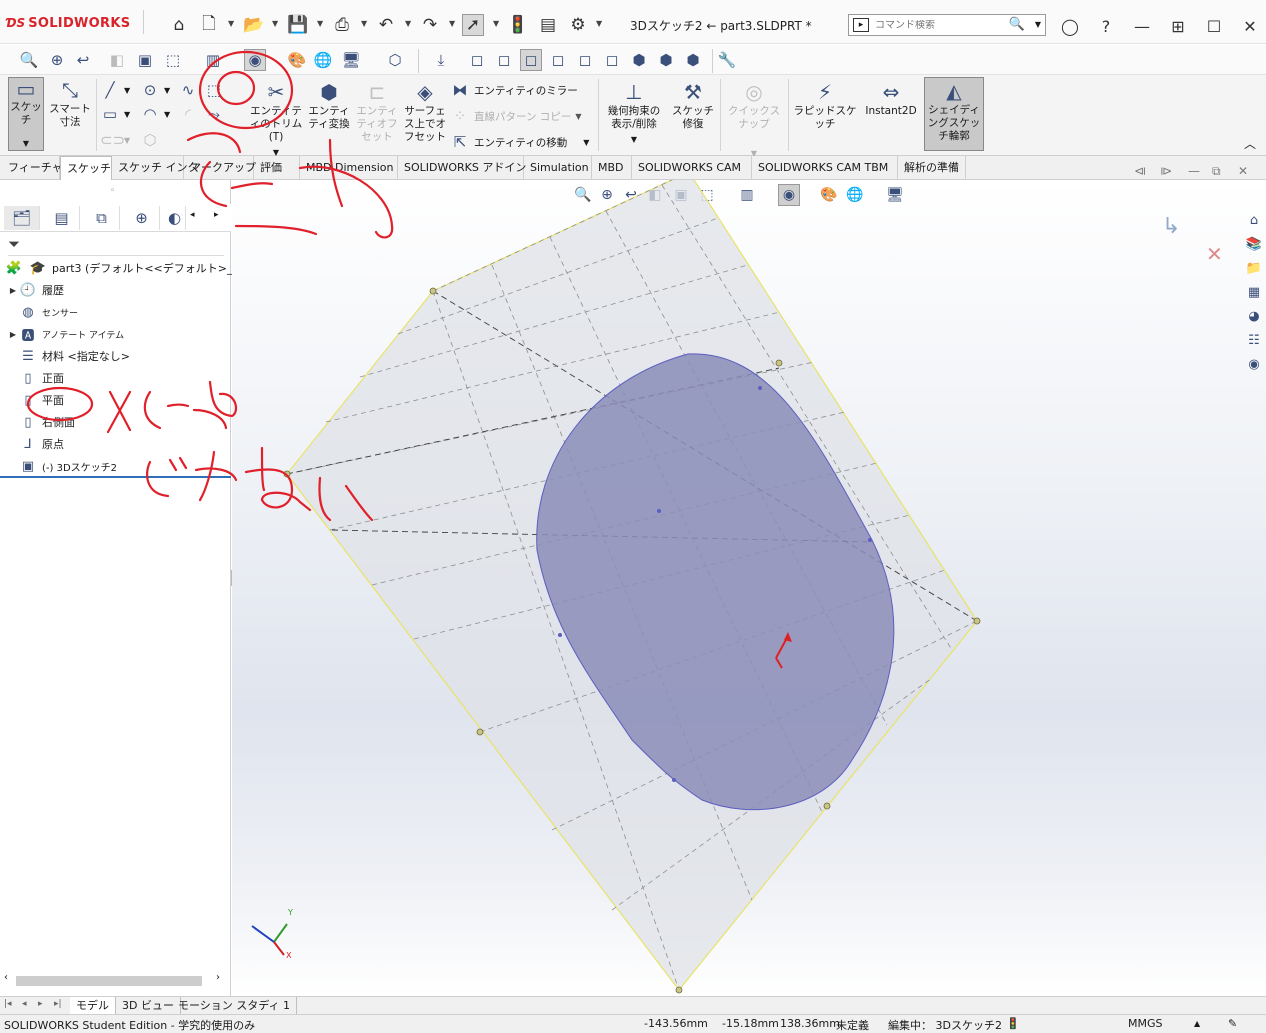  Describe the element at coordinates (65, 356) in the screenshot. I see `tree-item-material: ☰ 材料 <指定なし>` at that location.